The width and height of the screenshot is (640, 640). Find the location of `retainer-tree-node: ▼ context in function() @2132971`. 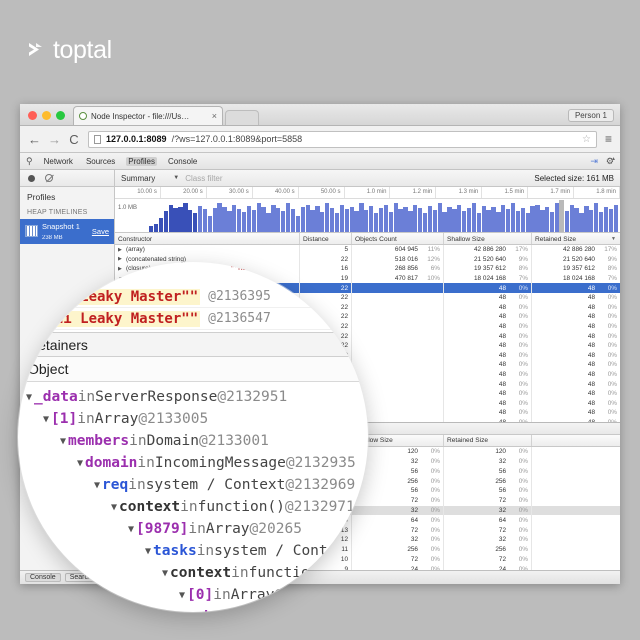

retainer-tree-node: ▼ context in function() @2132971 is located at coordinates (193, 507).